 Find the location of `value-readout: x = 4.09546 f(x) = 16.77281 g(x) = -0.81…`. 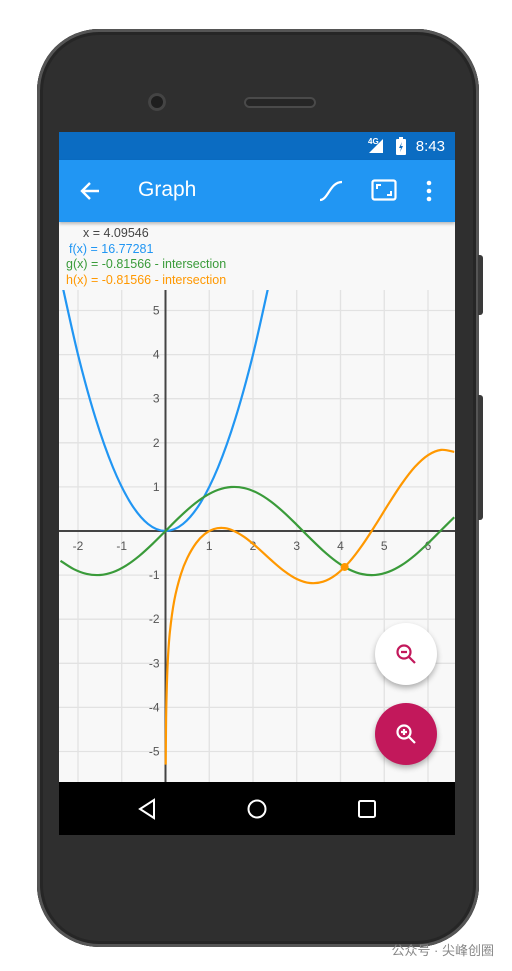

value-readout: x = 4.09546 f(x) = 16.77281 g(x) = -0.81… is located at coordinates (142, 257).